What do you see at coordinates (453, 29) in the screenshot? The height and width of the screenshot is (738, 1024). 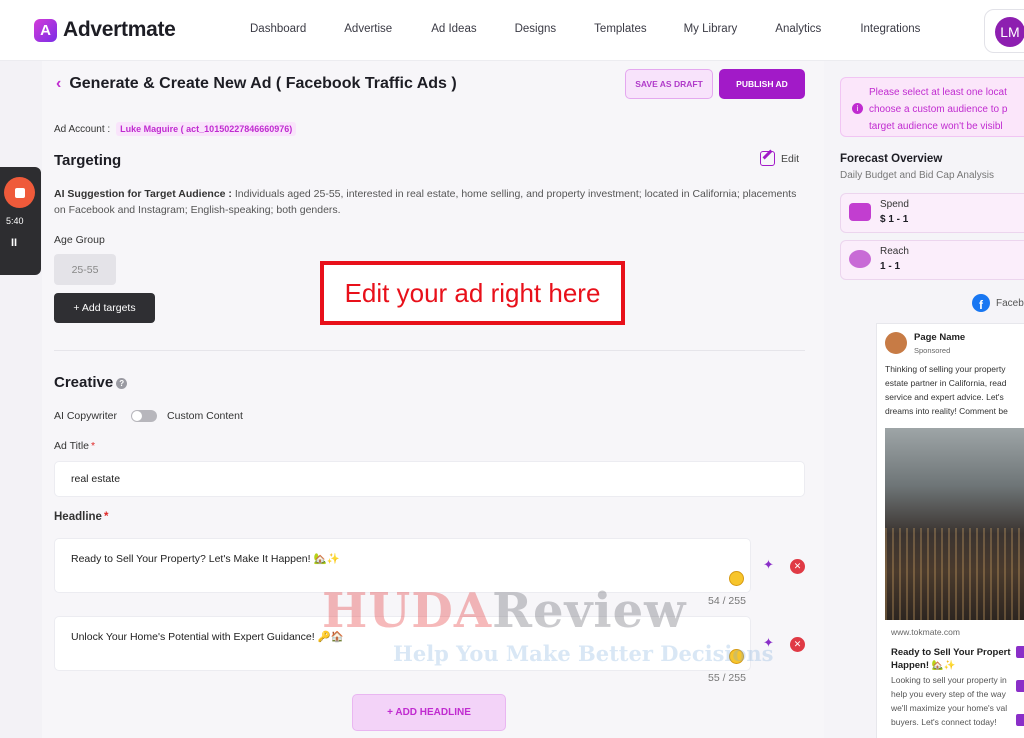 I see `nav-ad-ideas: Ad Ideas` at bounding box center [453, 29].